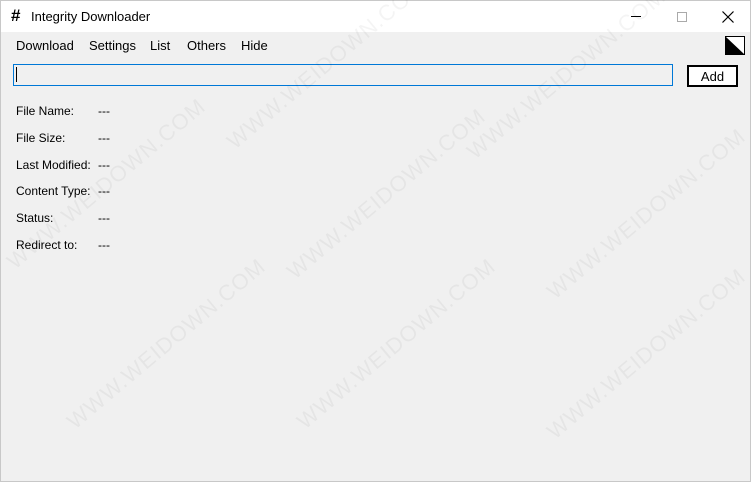 The height and width of the screenshot is (482, 751). Describe the element at coordinates (112, 46) in the screenshot. I see `menu-settings: Settings` at that location.